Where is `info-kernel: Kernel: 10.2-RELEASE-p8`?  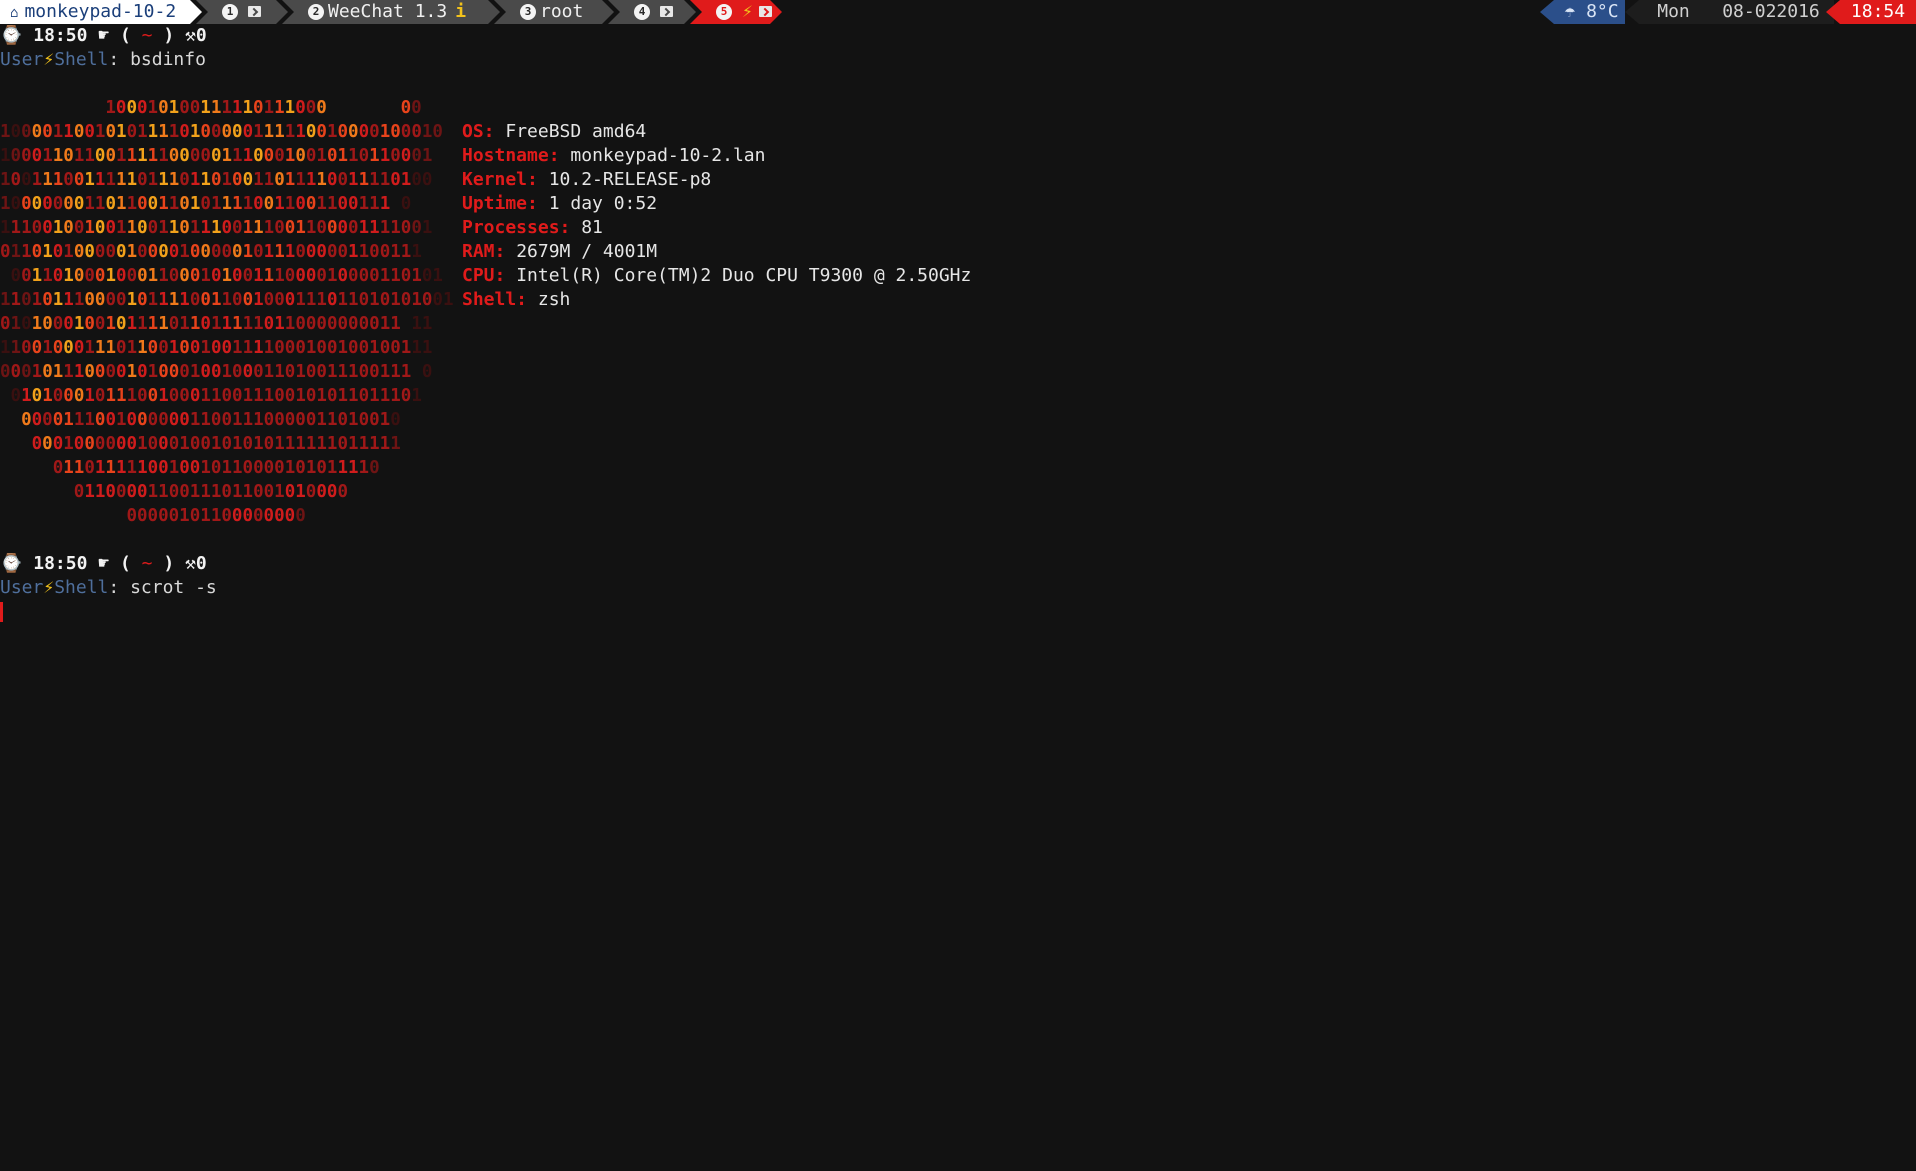
info-kernel: Kernel: 10.2-RELEASE-p8 is located at coordinates (716, 180).